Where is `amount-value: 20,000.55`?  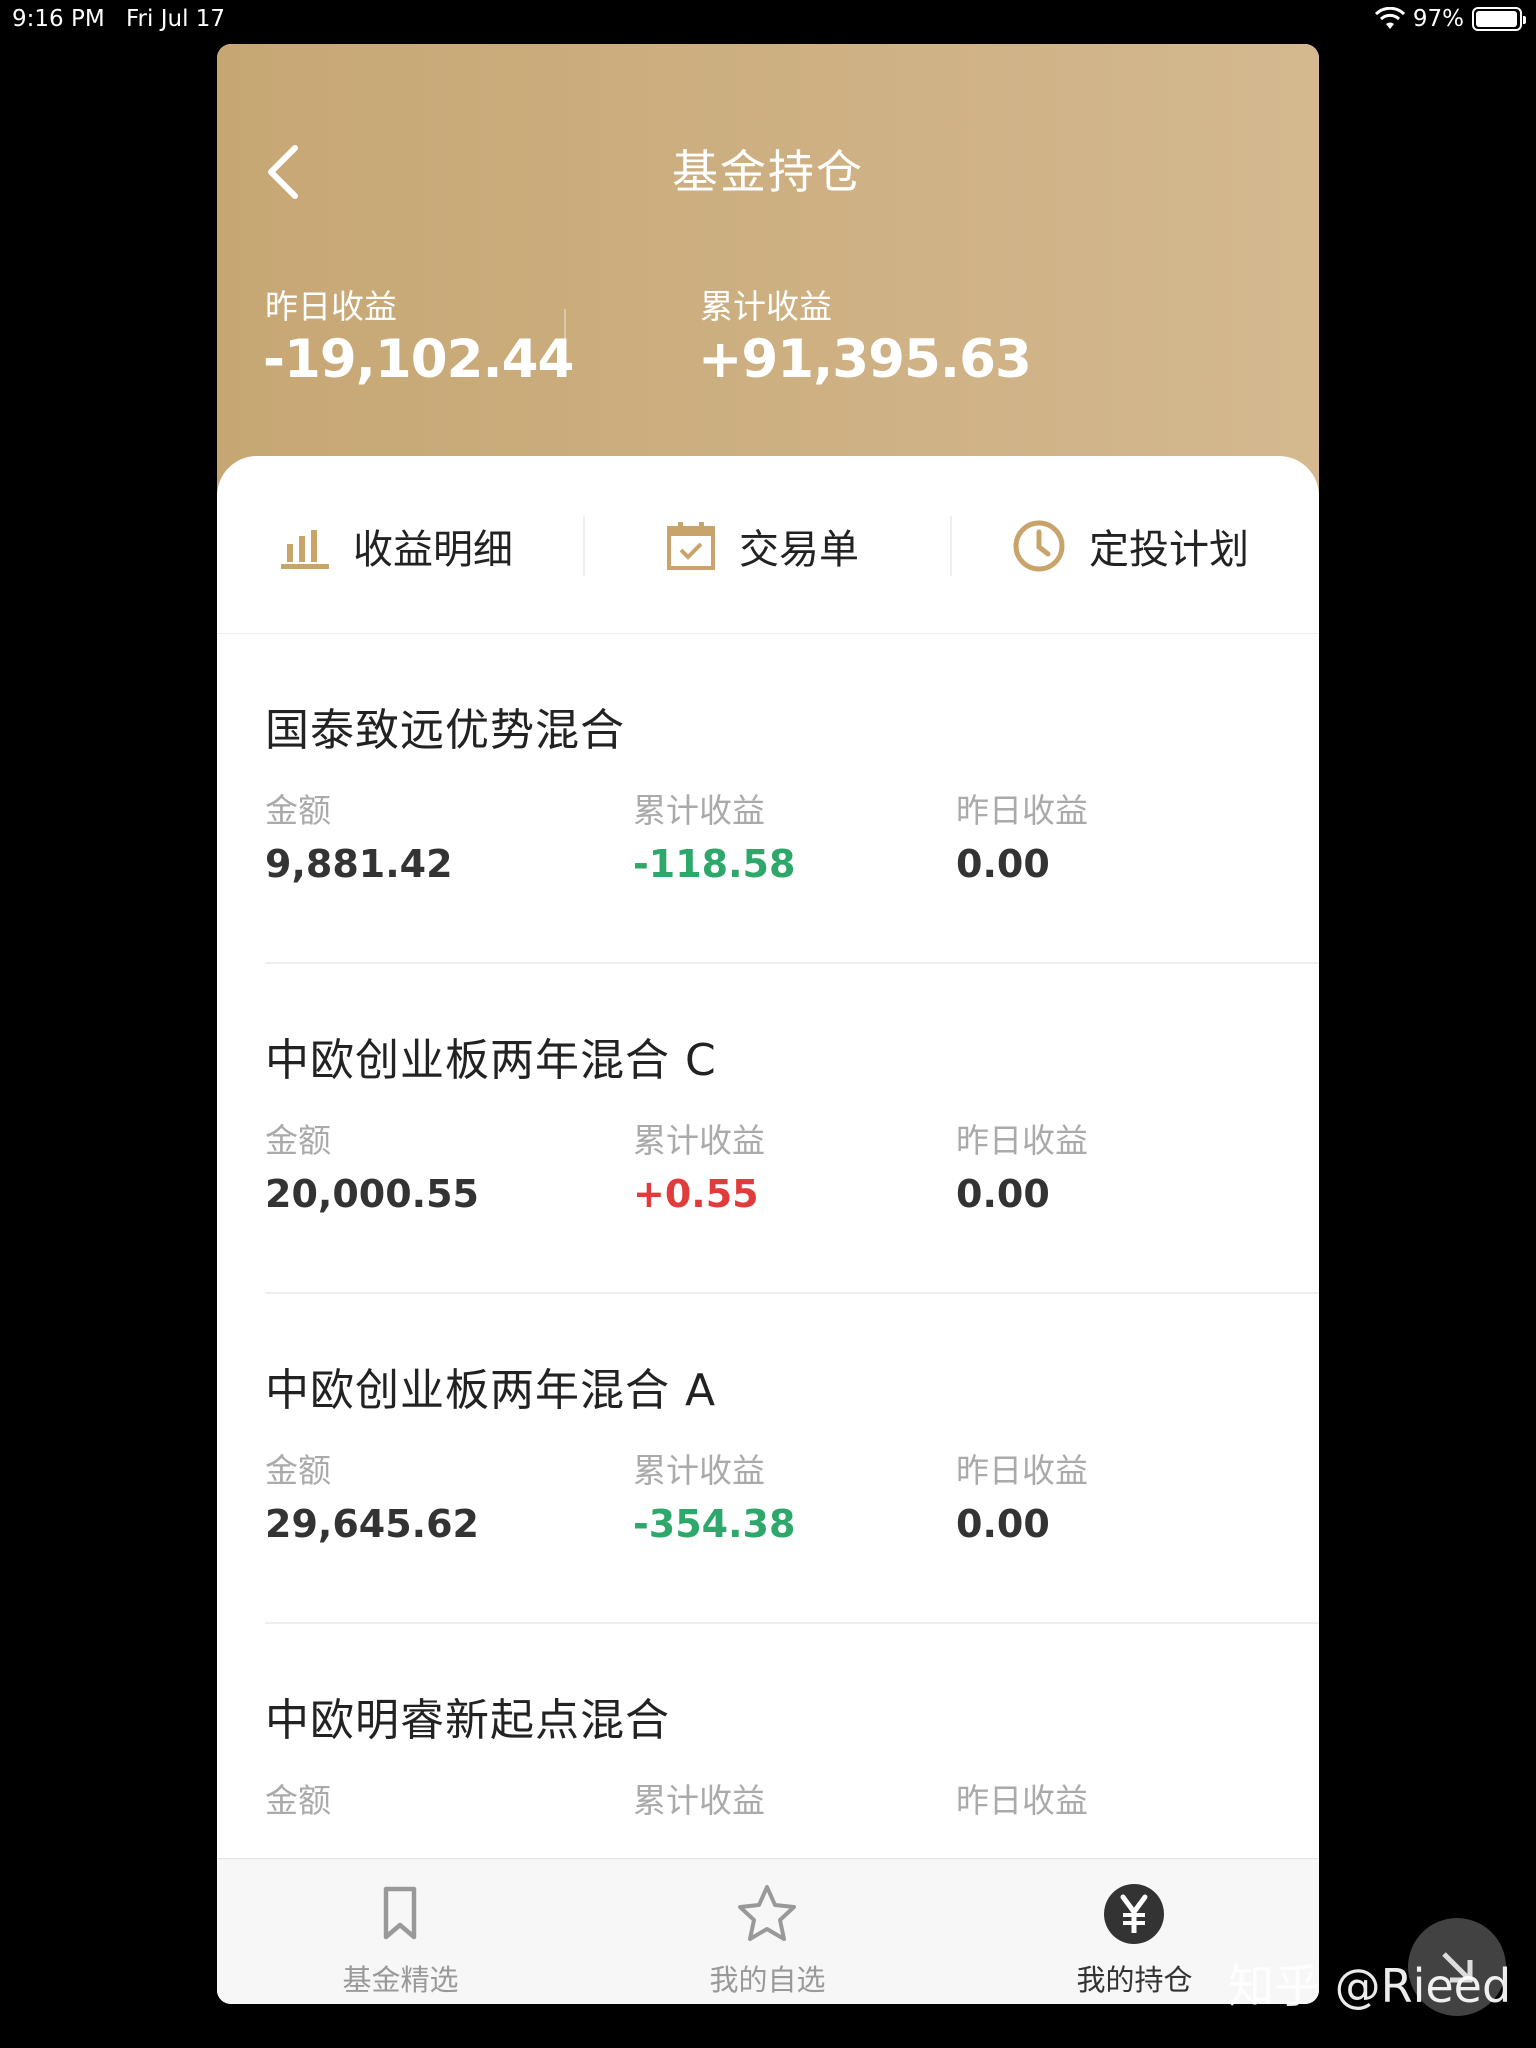 amount-value: 20,000.55 is located at coordinates (372, 1194).